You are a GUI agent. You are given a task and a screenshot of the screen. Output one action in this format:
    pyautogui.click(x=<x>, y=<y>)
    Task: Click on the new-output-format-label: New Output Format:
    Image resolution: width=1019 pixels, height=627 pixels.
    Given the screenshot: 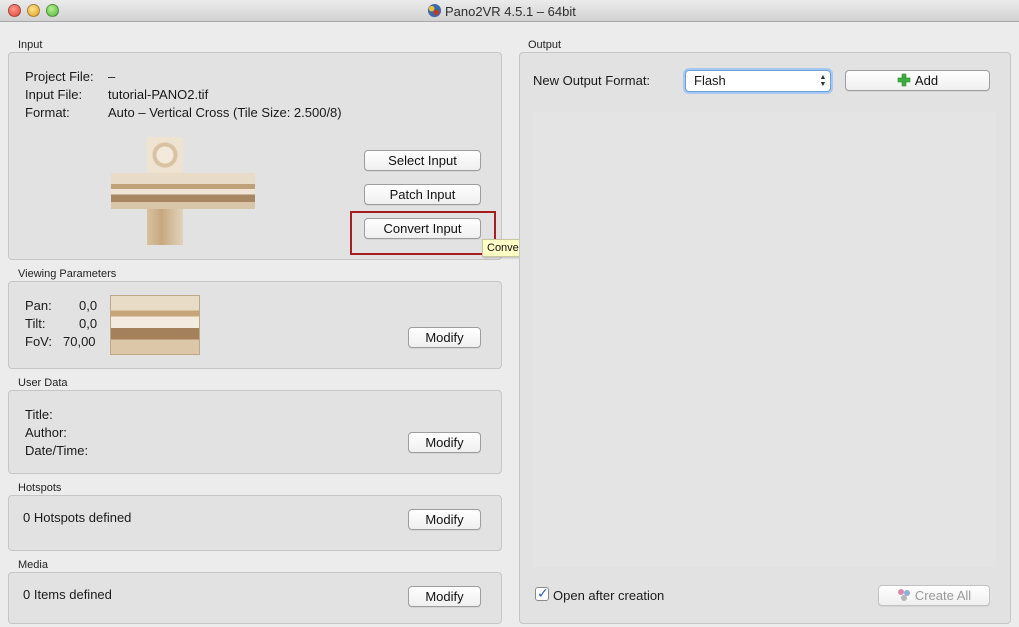 What is the action you would take?
    pyautogui.click(x=592, y=80)
    